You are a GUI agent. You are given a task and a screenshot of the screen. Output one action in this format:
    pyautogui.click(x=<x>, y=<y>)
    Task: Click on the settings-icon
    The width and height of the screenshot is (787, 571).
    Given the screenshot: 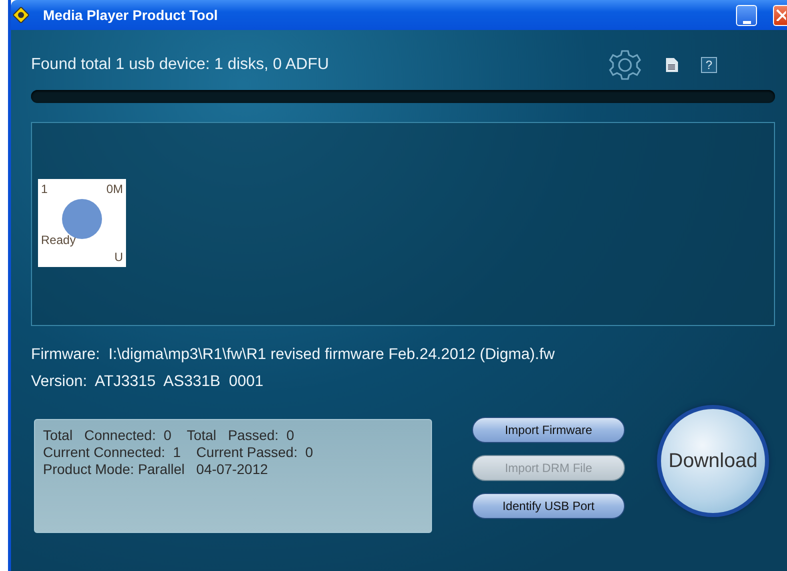 What is the action you would take?
    pyautogui.click(x=625, y=65)
    